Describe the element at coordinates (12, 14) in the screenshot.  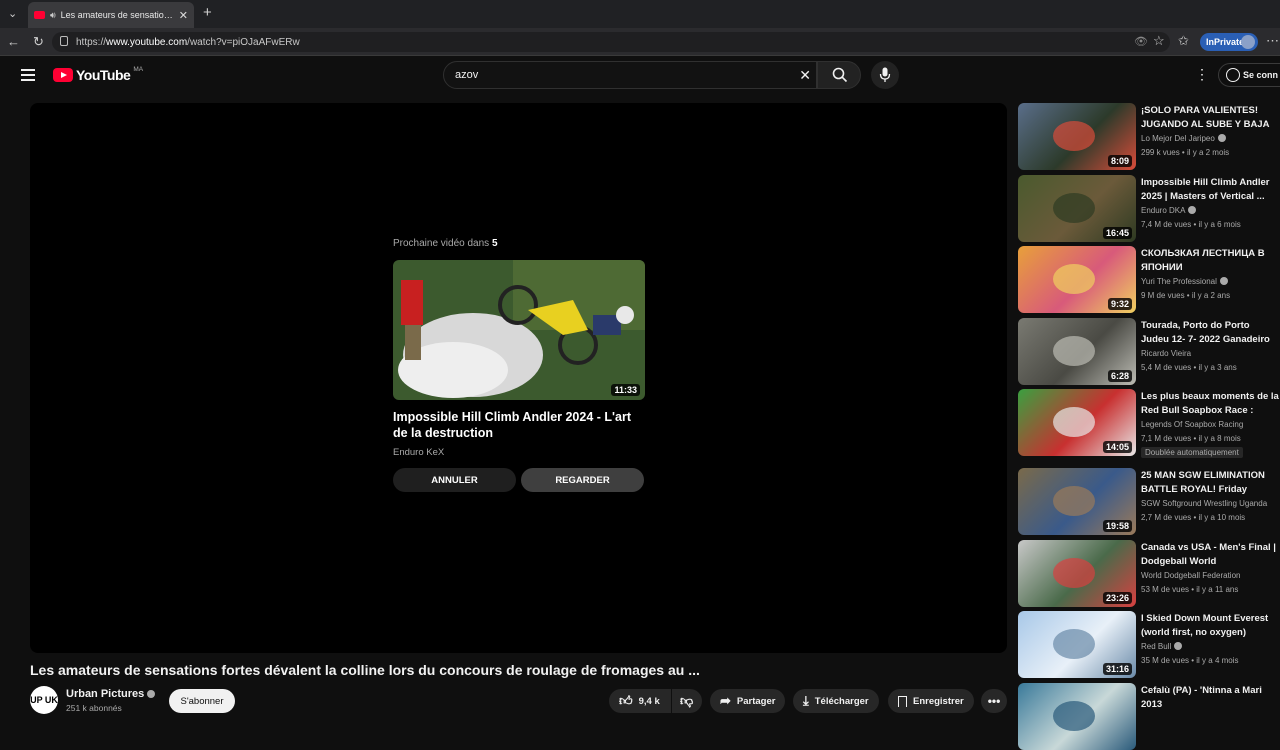
I see `tab-list-chevron-icon: ⌄` at that location.